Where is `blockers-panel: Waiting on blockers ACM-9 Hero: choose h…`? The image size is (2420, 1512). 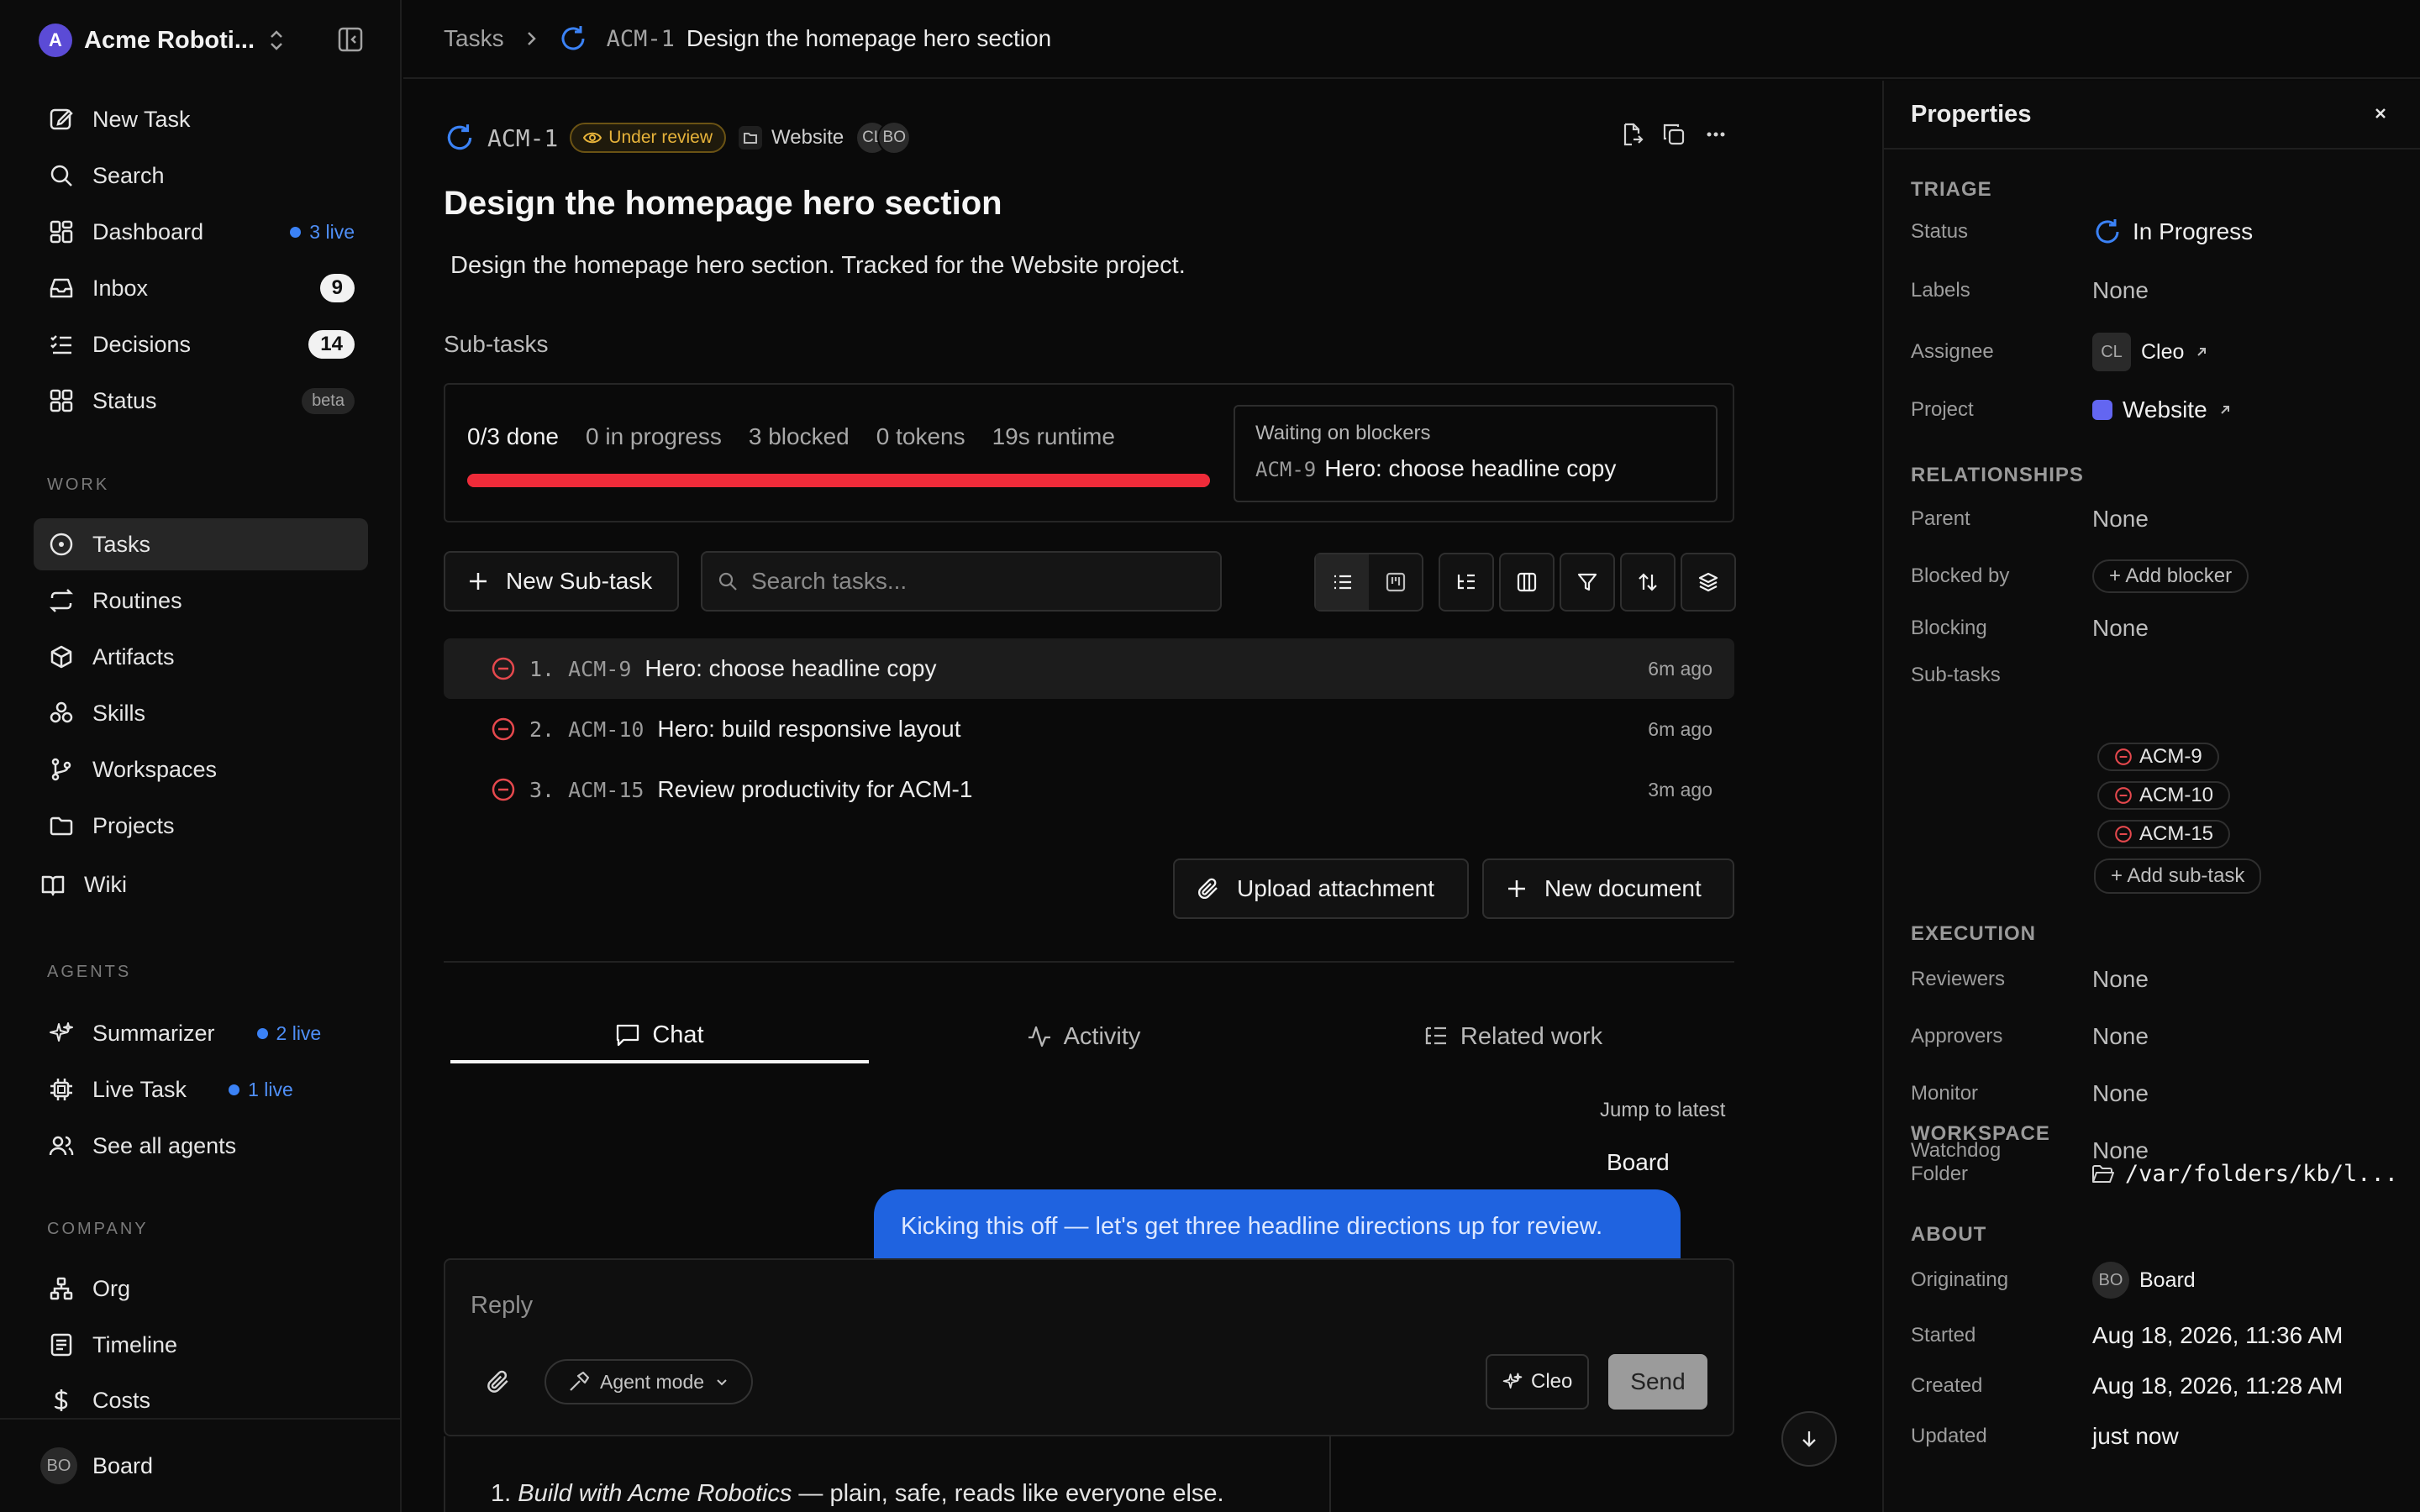
blockers-panel: Waiting on blockers ACM-9 Hero: choose h… is located at coordinates (1476, 453).